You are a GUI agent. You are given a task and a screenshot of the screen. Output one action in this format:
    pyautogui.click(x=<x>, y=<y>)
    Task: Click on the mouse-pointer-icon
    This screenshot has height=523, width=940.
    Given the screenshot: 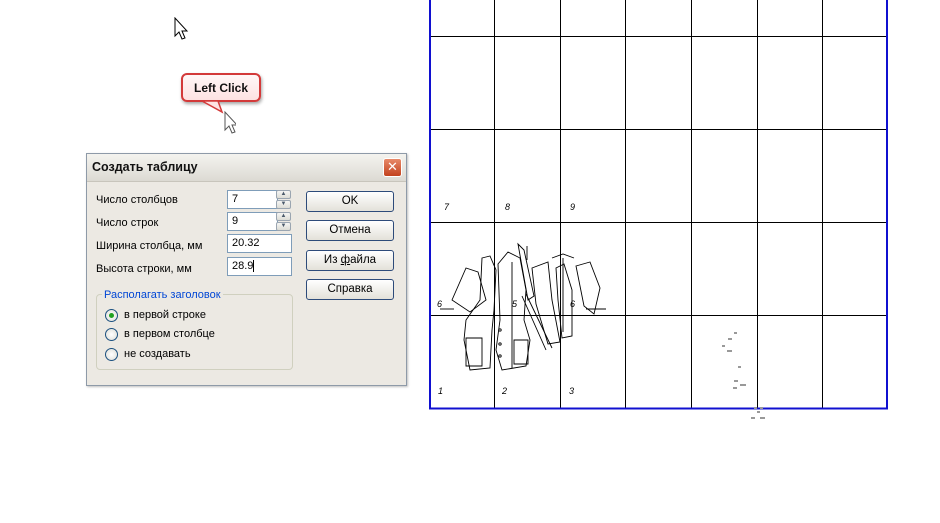 What is the action you would take?
    pyautogui.click(x=181, y=28)
    